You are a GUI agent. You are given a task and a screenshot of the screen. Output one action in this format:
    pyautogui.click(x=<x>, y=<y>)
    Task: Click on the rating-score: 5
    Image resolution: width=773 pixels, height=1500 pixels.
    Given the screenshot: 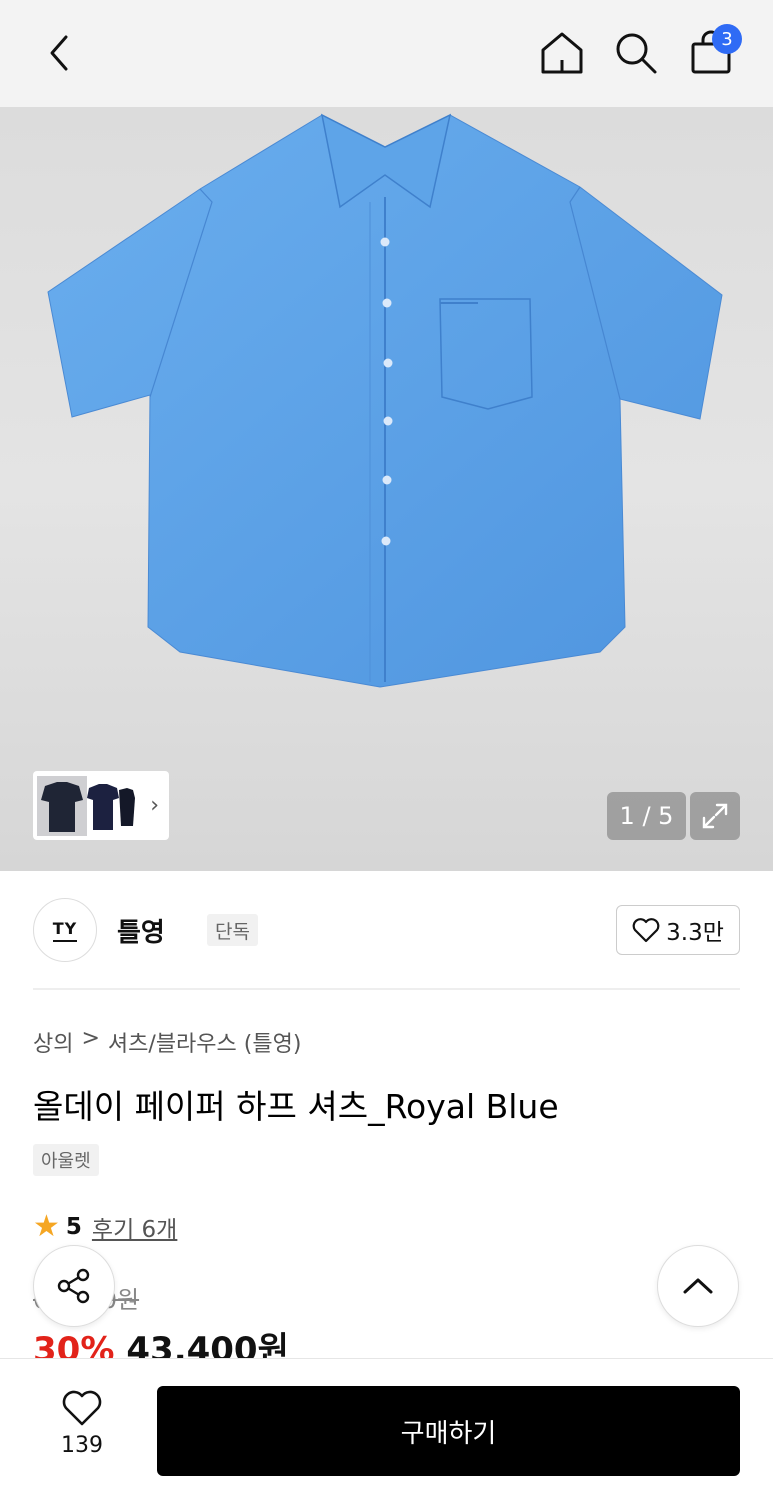 What is the action you would take?
    pyautogui.click(x=73, y=1227)
    